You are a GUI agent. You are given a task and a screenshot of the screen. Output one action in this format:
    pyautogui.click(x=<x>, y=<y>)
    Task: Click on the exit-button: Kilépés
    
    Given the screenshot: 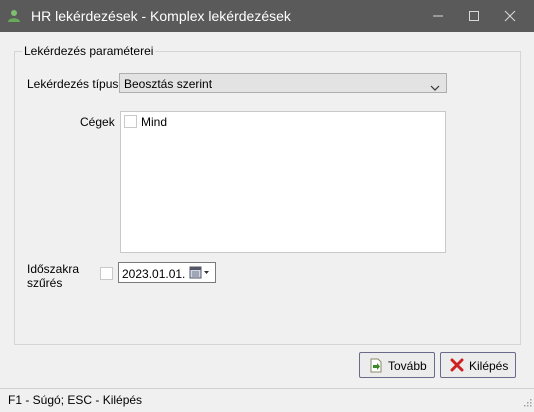 What is the action you would take?
    pyautogui.click(x=478, y=365)
    